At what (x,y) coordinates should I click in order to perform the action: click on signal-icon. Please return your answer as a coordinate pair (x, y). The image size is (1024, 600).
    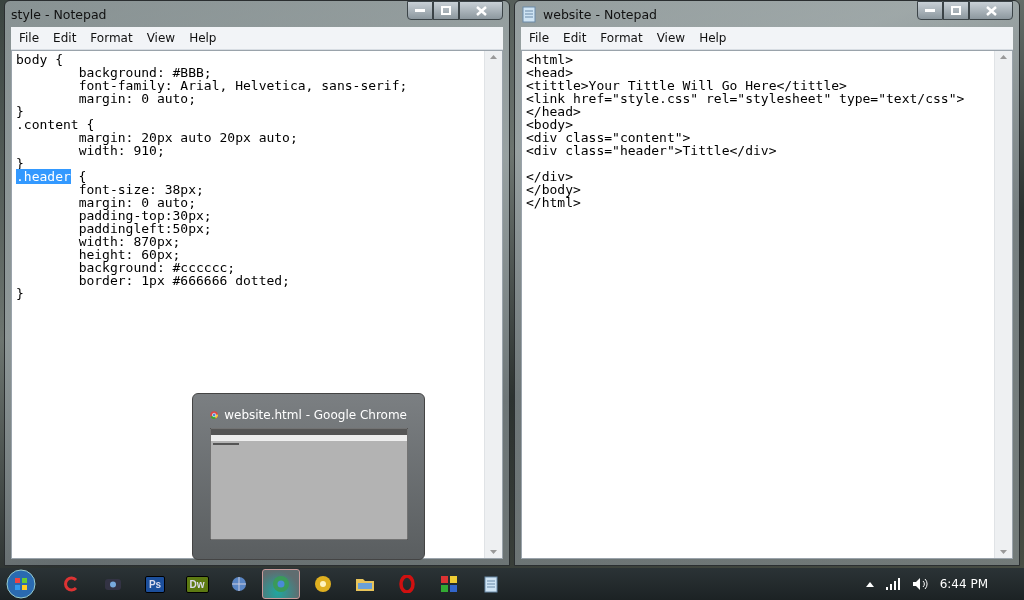
    Looking at the image, I should click on (892, 584).